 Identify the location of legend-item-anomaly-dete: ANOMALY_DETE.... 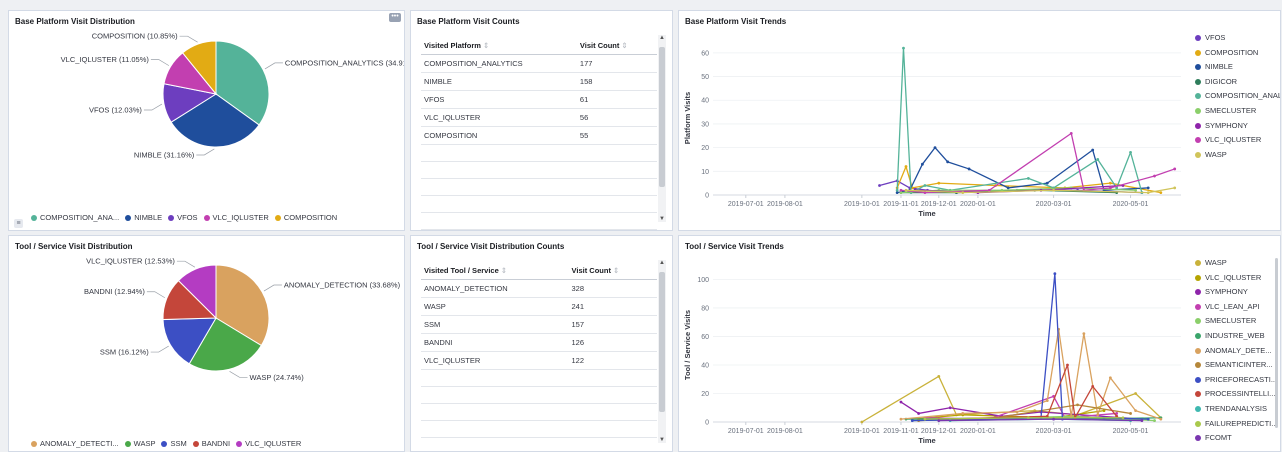
(1236, 353).